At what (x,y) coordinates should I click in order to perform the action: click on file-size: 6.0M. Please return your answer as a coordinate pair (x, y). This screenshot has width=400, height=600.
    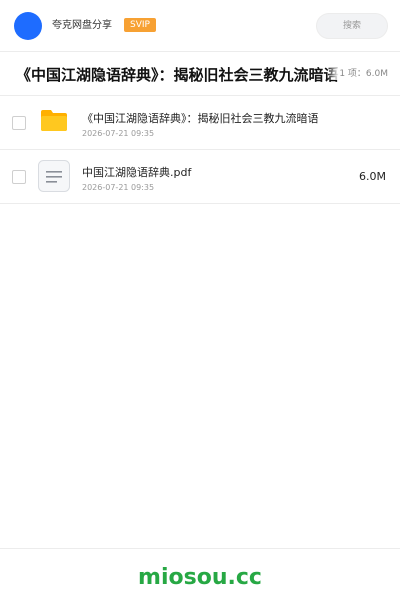
    Looking at the image, I should click on (372, 176).